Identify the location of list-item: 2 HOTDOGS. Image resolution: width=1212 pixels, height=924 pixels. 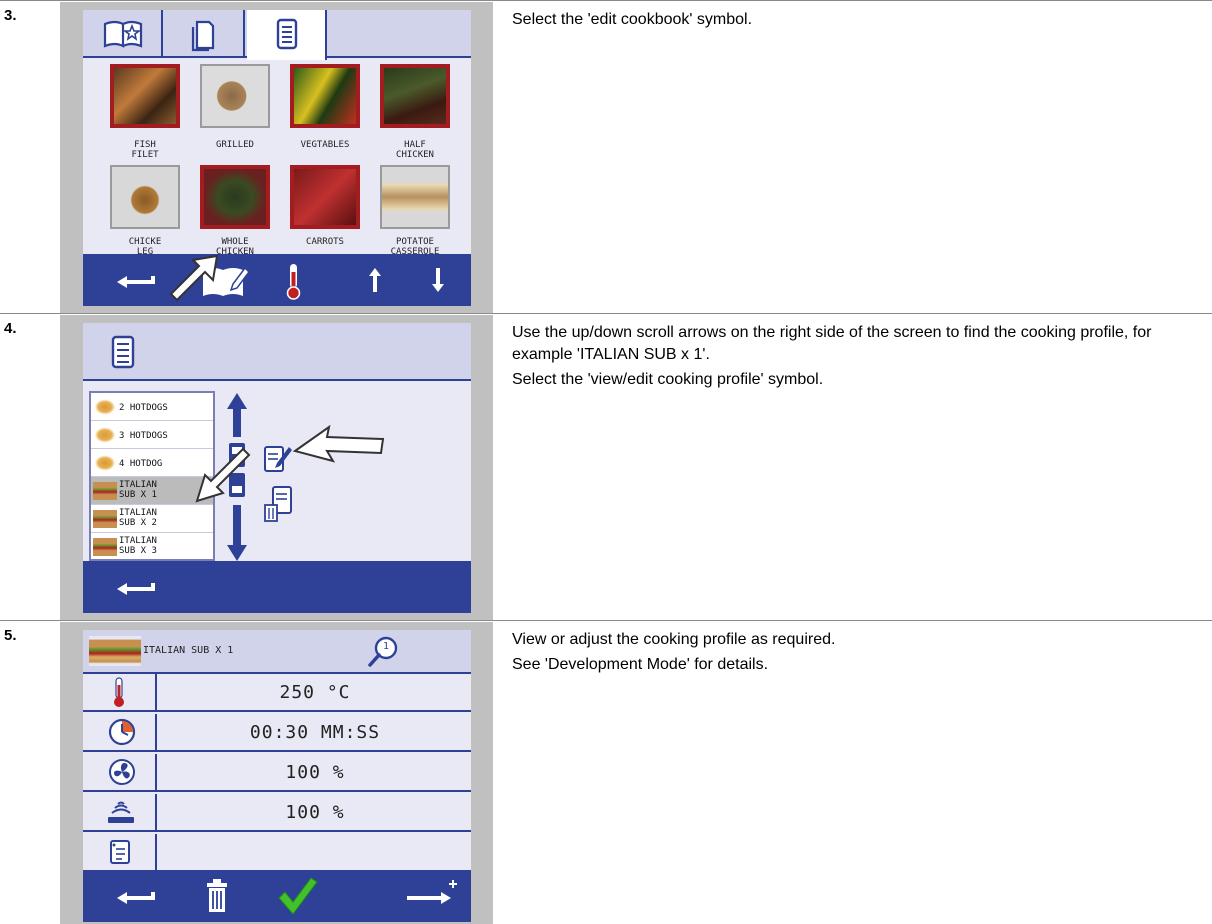
(152, 407).